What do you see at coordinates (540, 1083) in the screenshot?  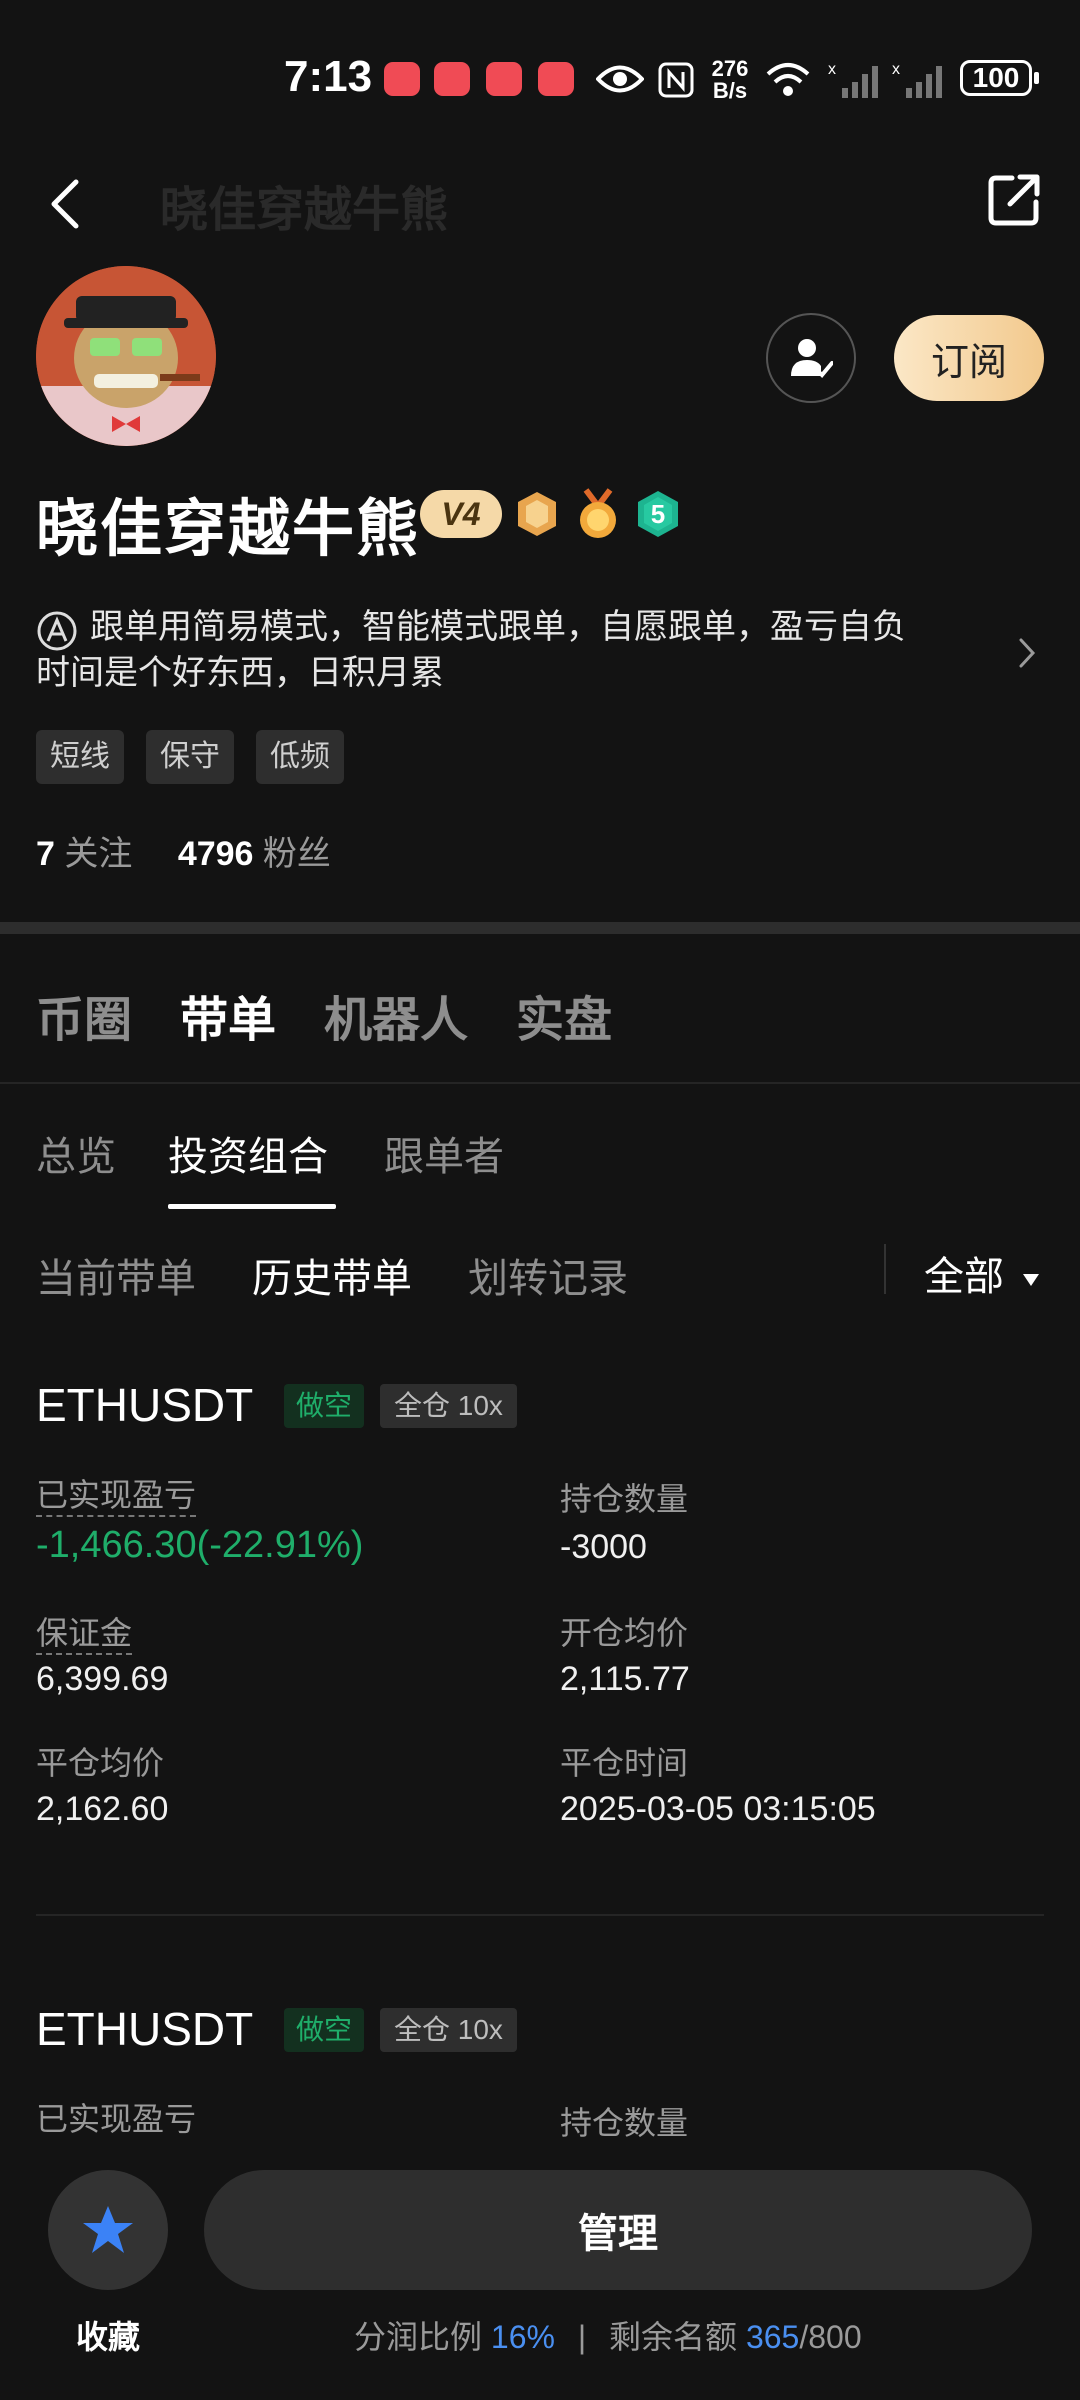 I see `tab-divider` at bounding box center [540, 1083].